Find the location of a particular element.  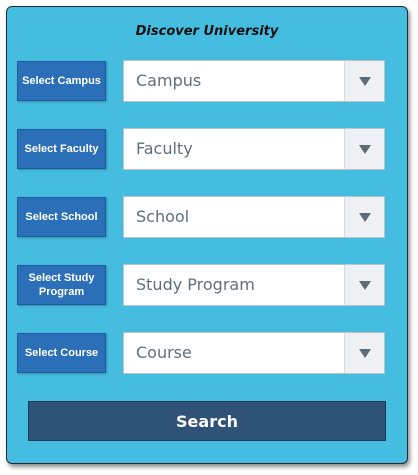

school-dropdown-button is located at coordinates (364, 217).